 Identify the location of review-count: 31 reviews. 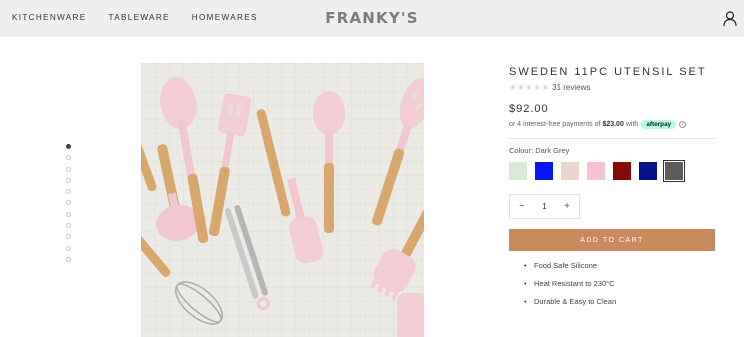
(571, 87).